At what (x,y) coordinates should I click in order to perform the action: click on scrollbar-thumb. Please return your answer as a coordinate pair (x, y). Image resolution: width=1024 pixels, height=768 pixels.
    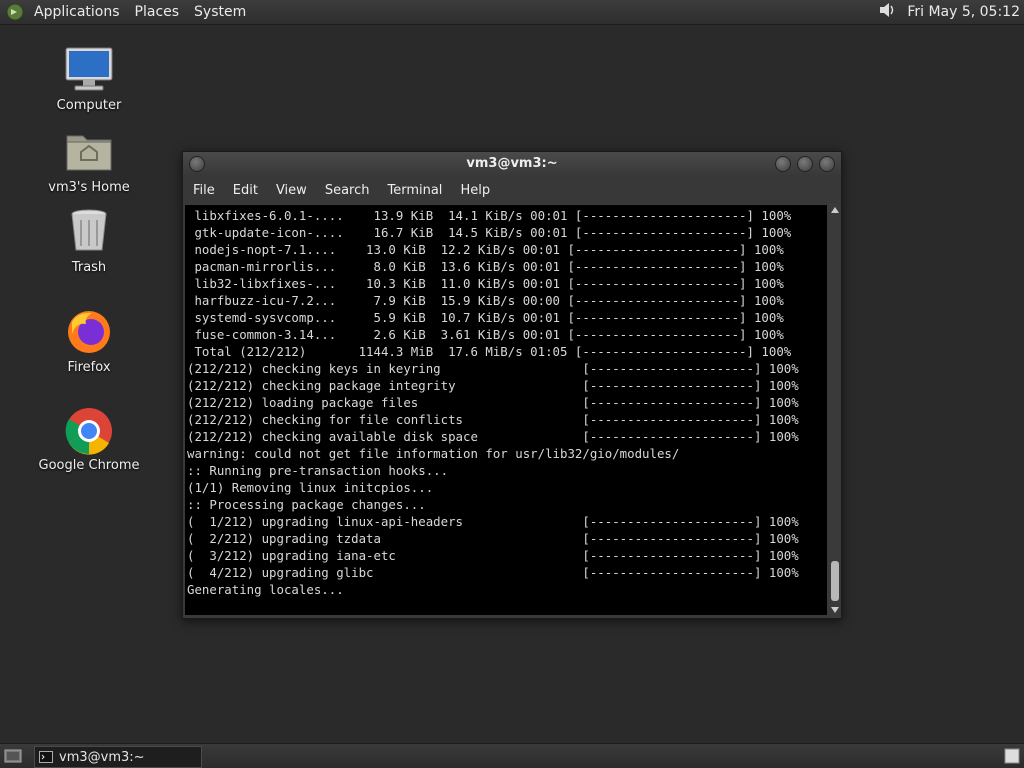
    Looking at the image, I should click on (835, 581).